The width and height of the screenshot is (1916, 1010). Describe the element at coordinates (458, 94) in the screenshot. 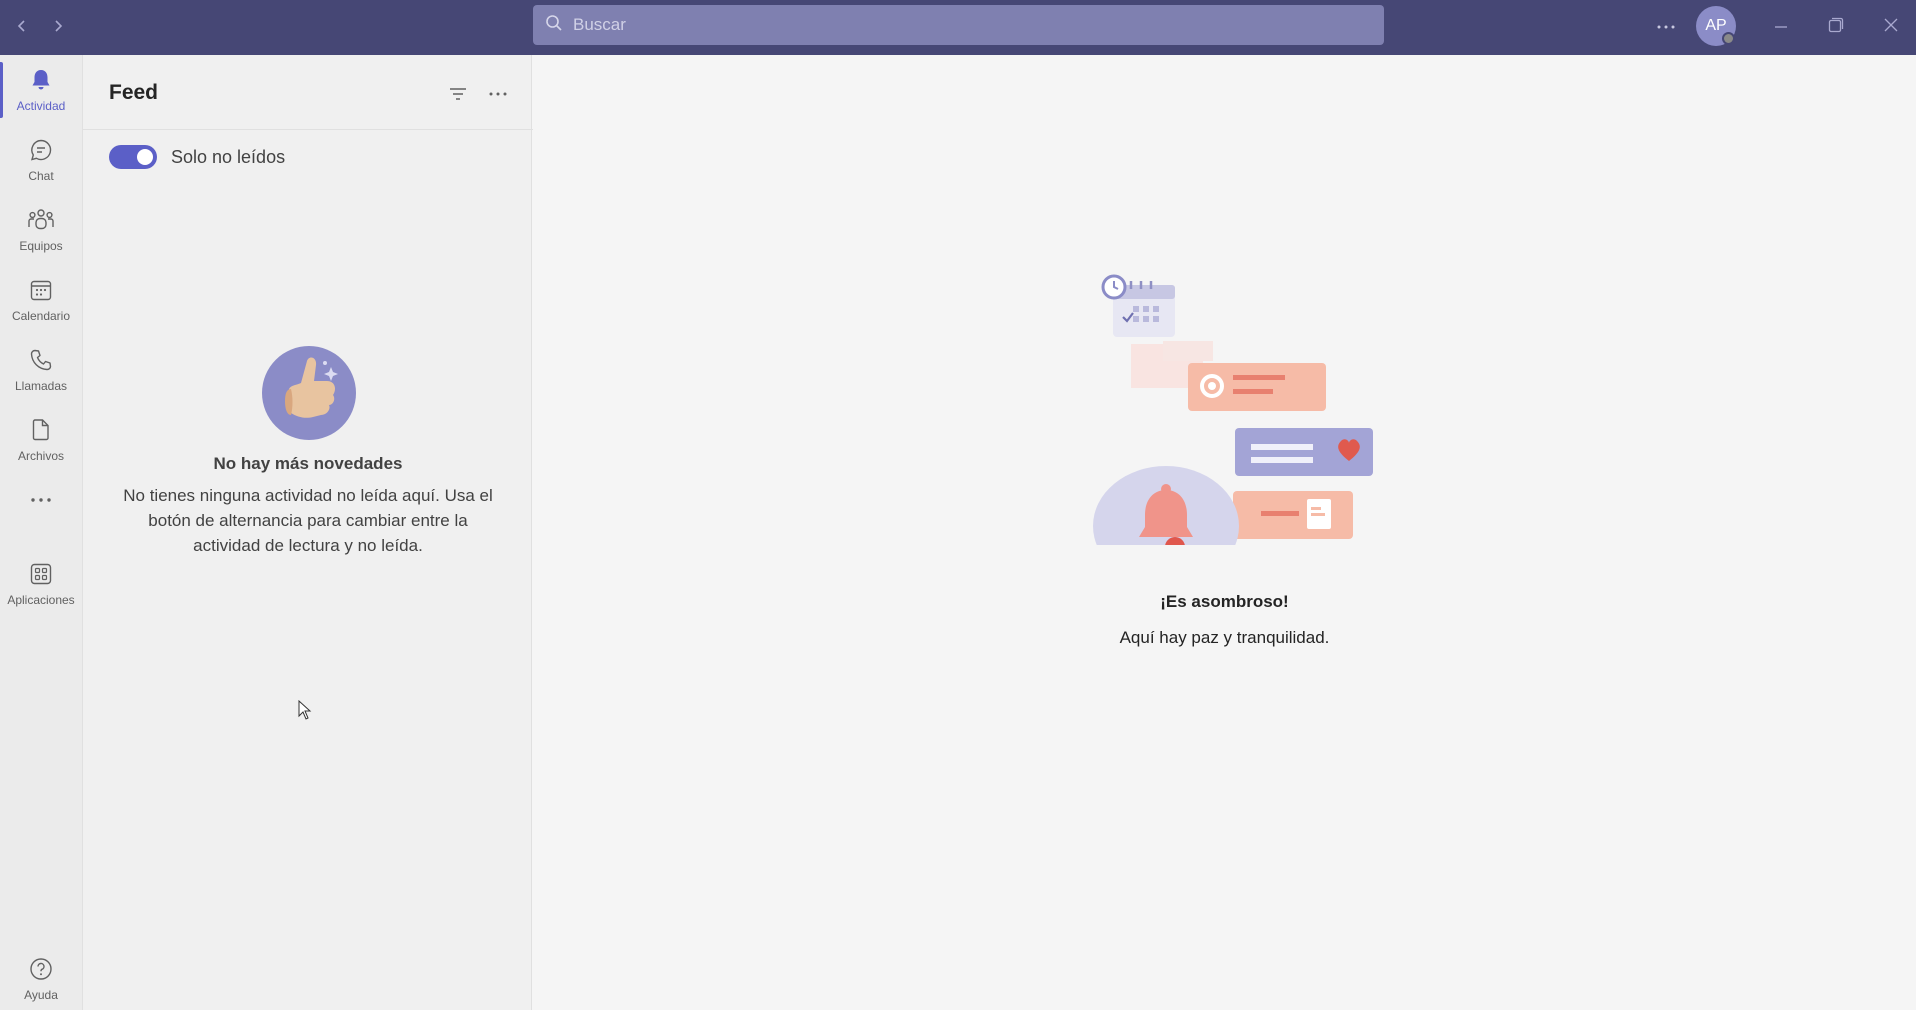

I see `filter-icon` at that location.